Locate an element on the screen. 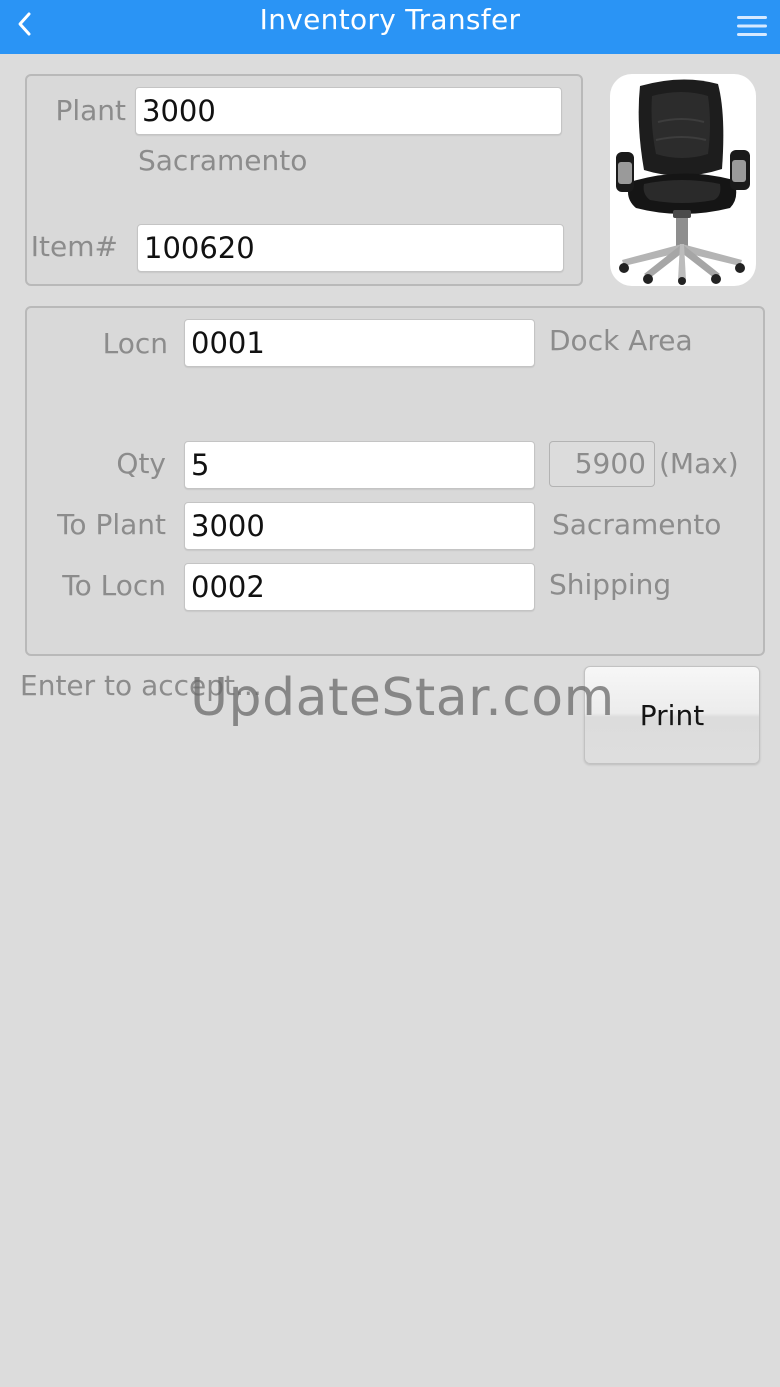  plant-label: Plant is located at coordinates (90, 110).